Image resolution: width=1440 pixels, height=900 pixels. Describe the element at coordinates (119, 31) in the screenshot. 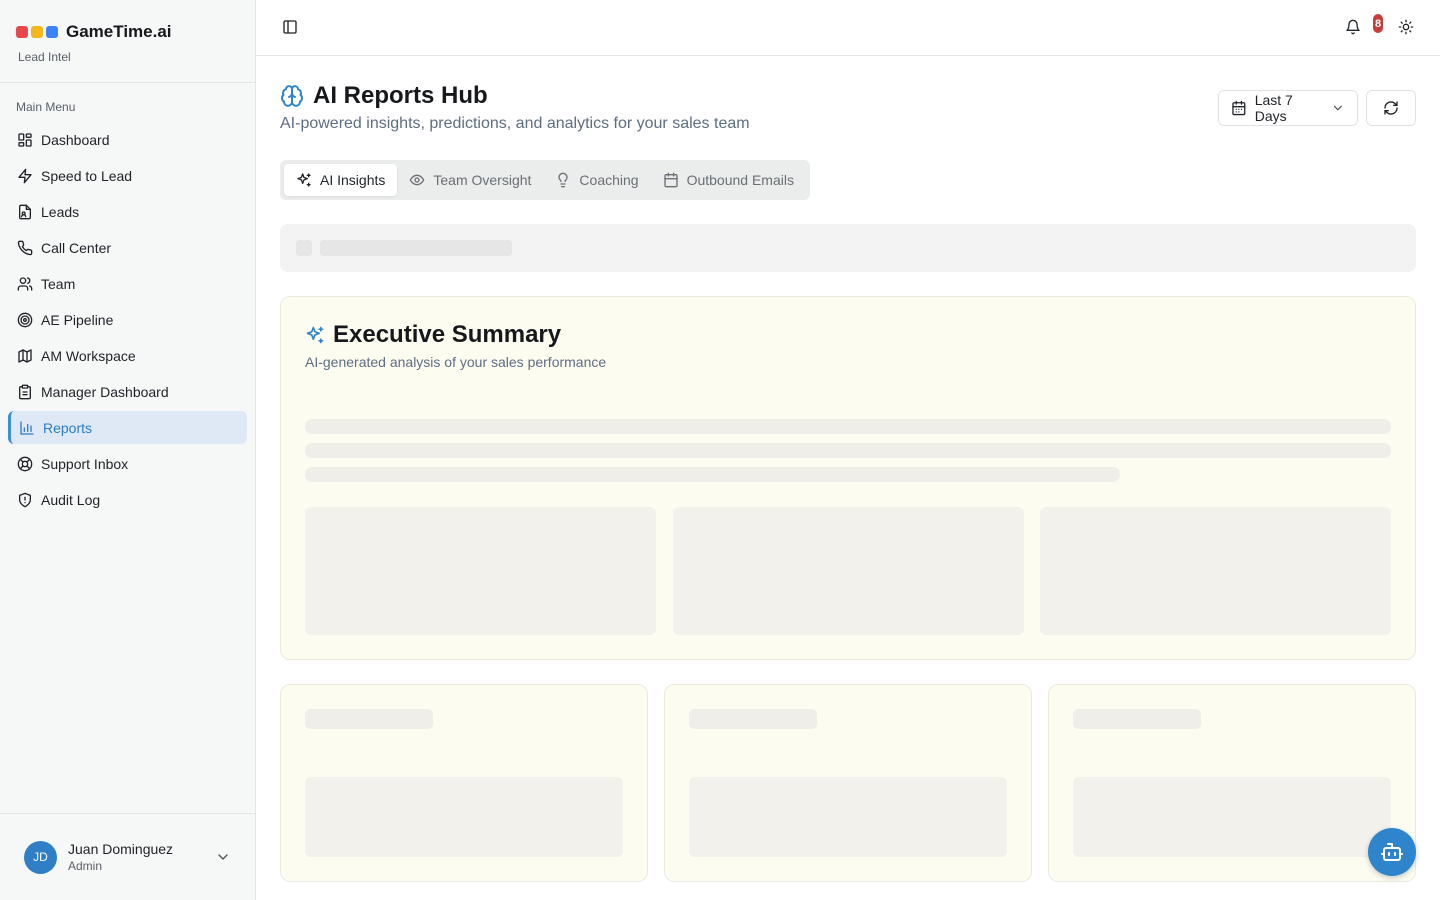

I see `brand-name: GameTime.ai` at that location.